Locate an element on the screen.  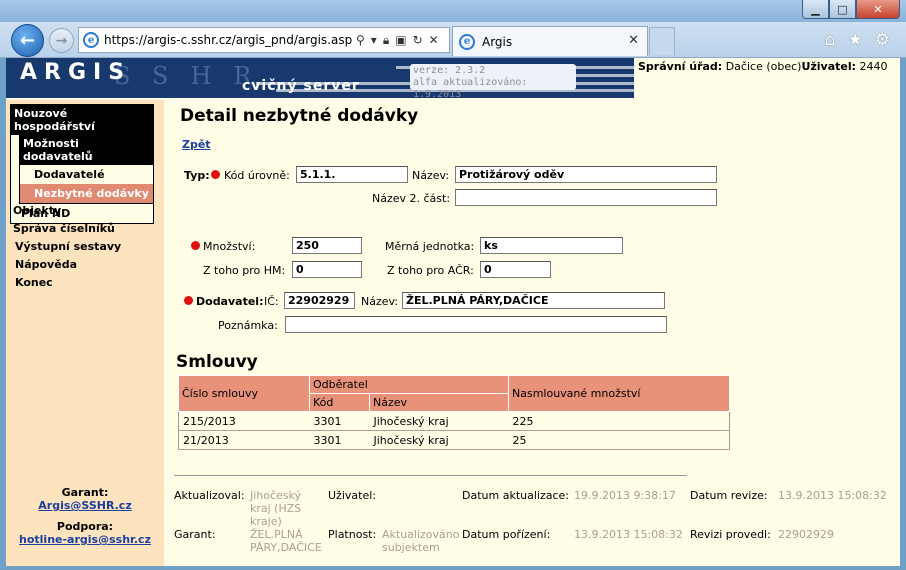
table-row: 215/2013 3301 Jihočeský kraj 225 is located at coordinates (454, 421).